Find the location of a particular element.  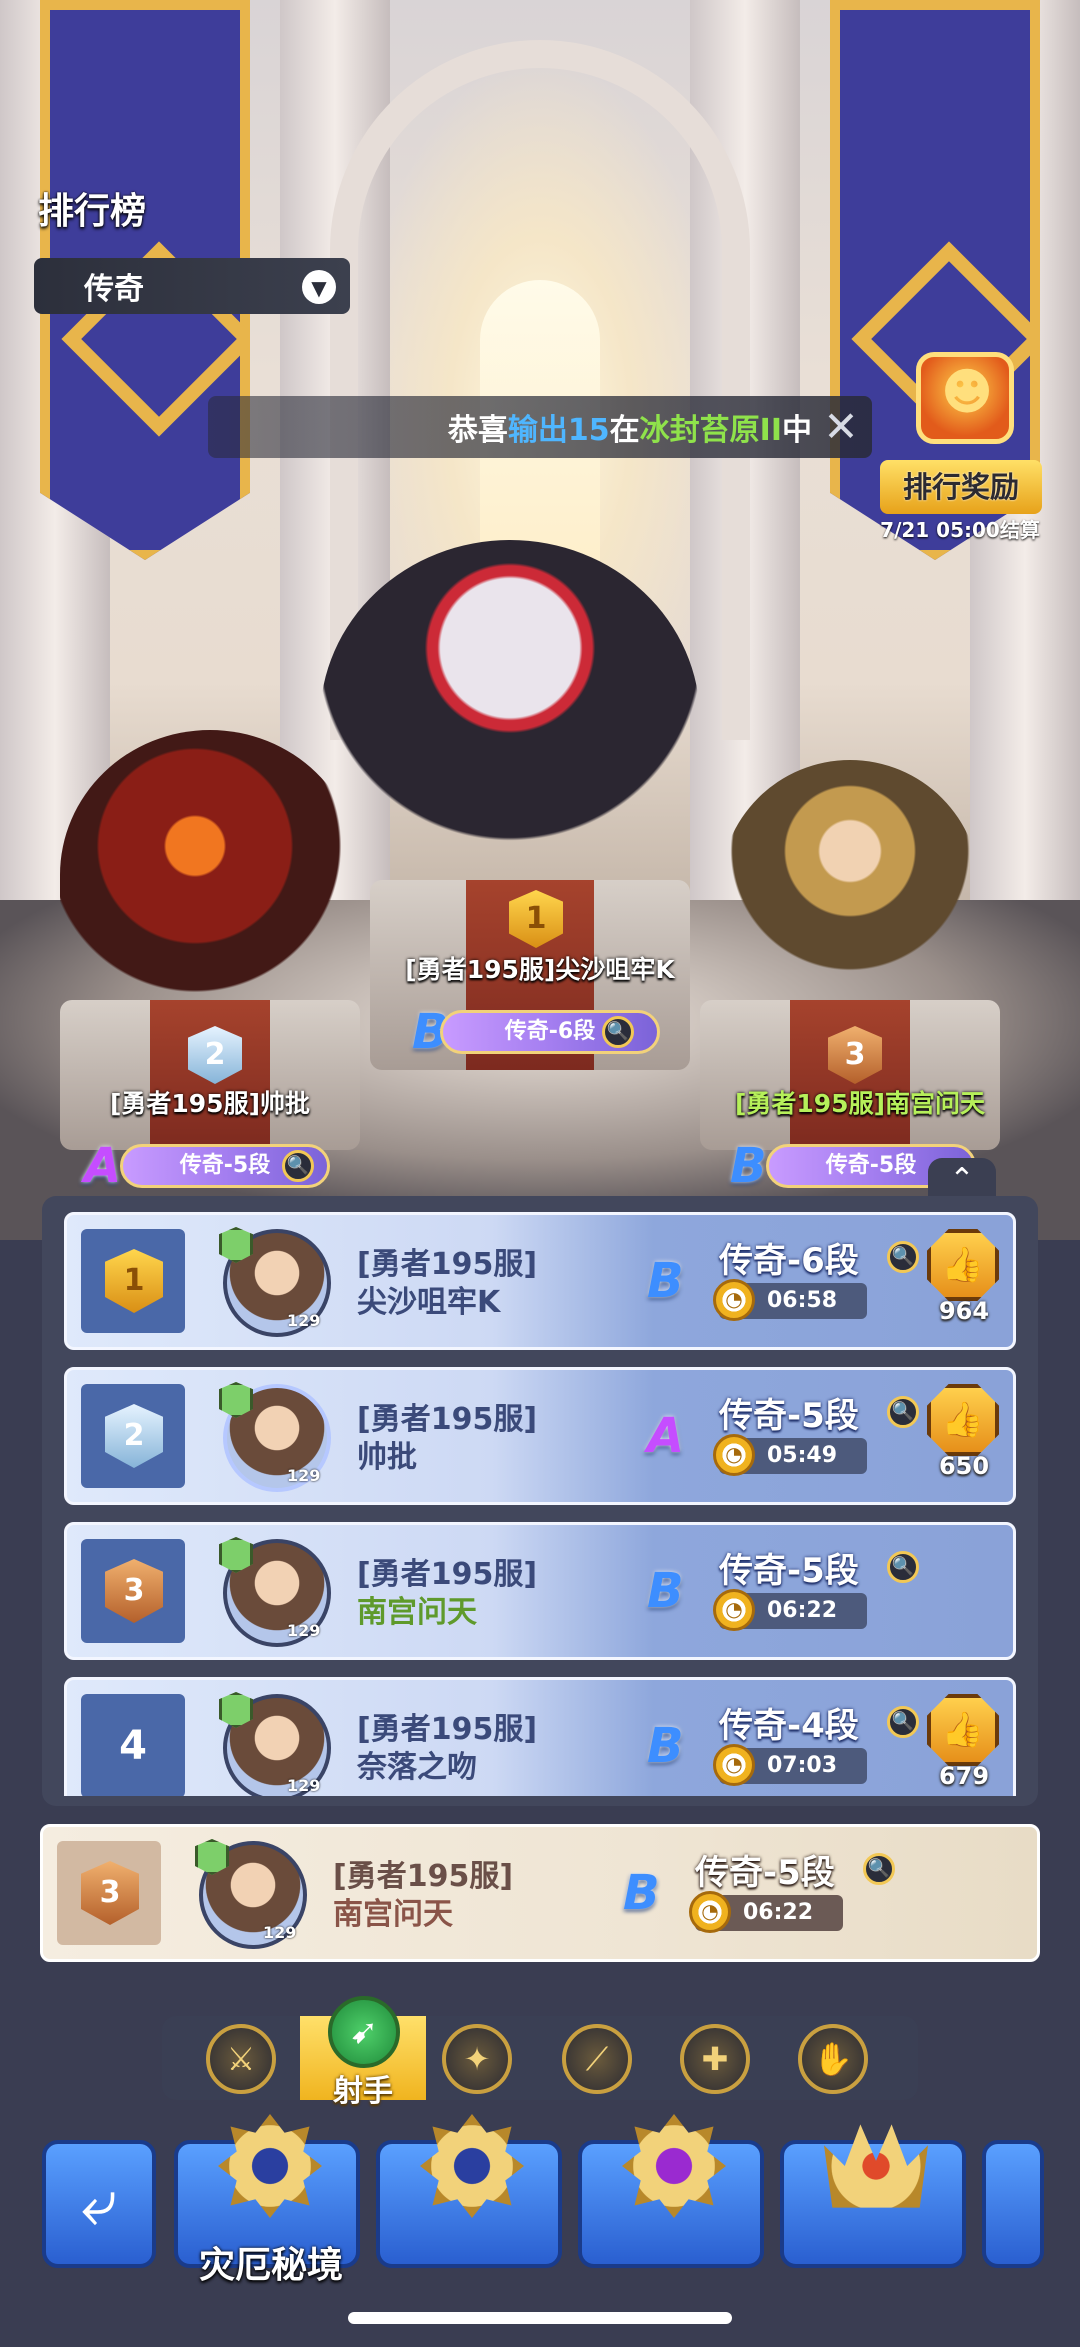

rank-box: 1 is located at coordinates (133, 1281).